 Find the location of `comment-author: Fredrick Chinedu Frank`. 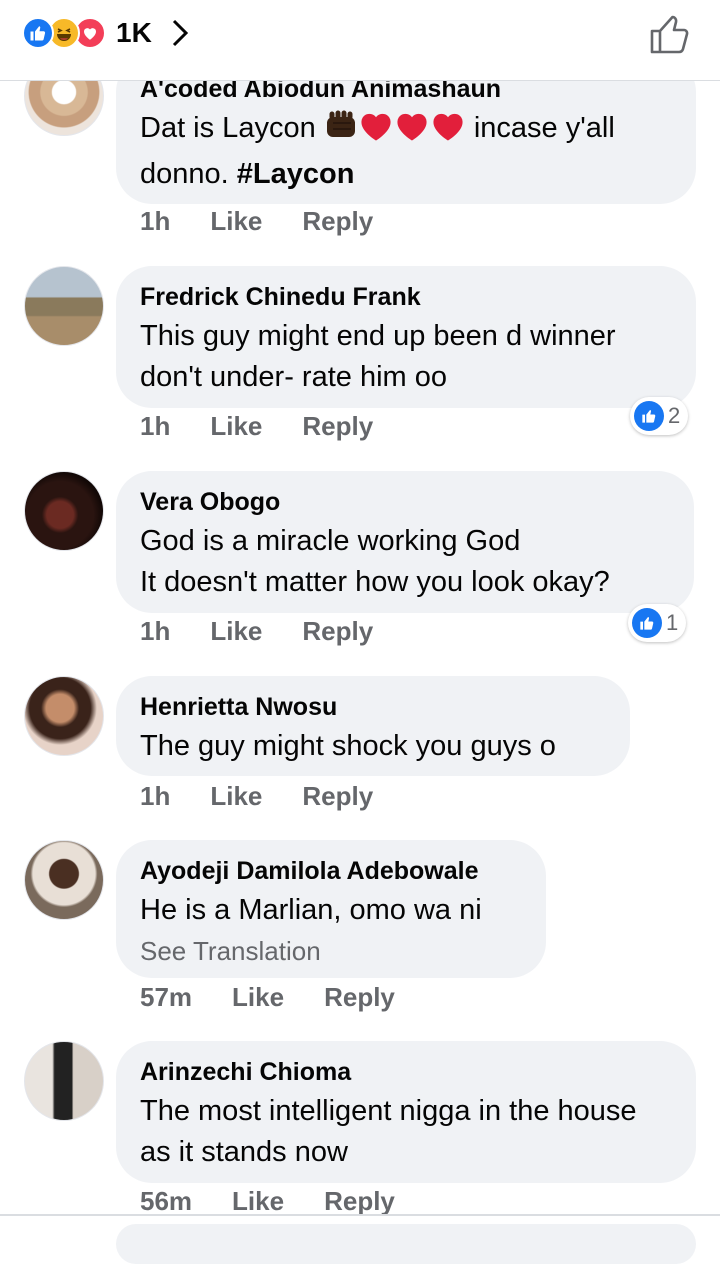

comment-author: Fredrick Chinedu Frank is located at coordinates (406, 297).